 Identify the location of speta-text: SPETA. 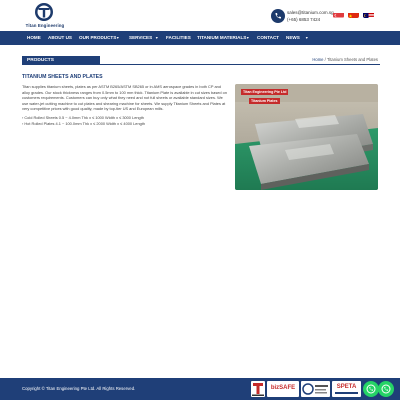
(346, 387).